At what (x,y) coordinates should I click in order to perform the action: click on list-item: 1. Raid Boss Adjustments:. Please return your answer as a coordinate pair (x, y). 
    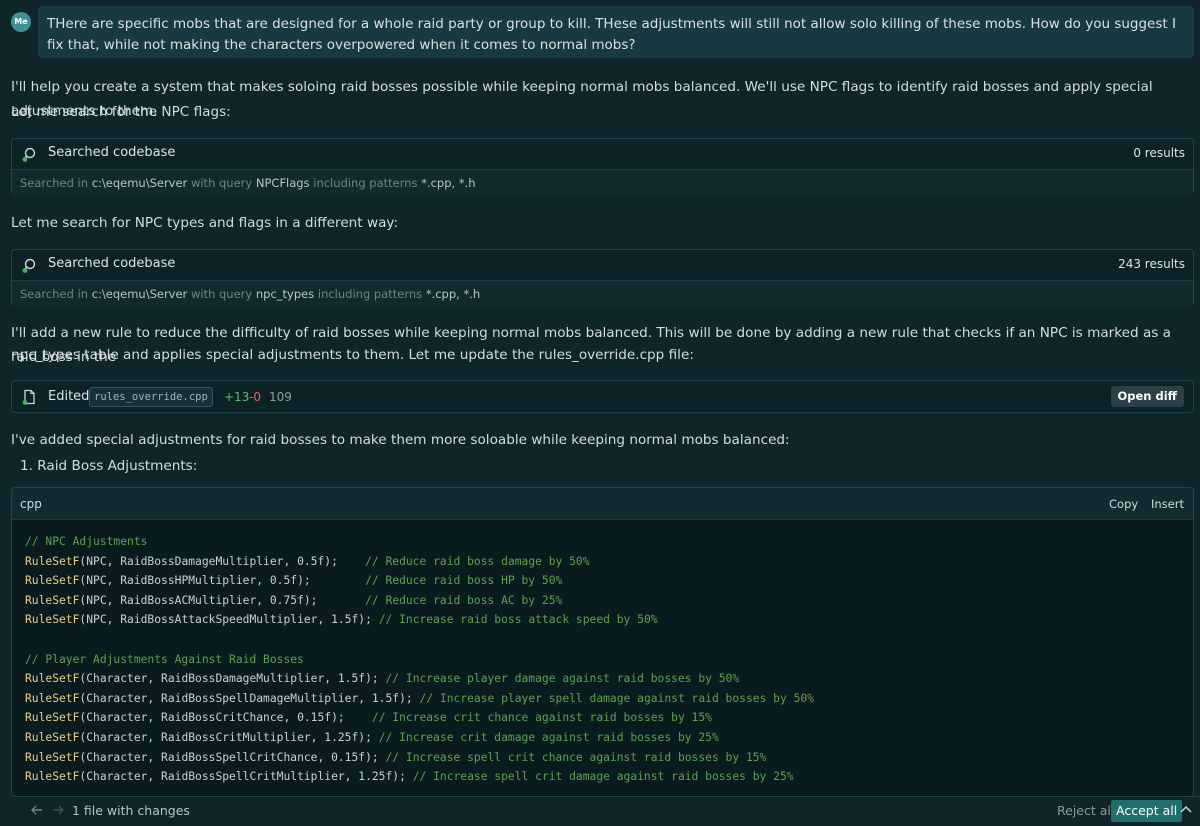
    Looking at the image, I should click on (109, 466).